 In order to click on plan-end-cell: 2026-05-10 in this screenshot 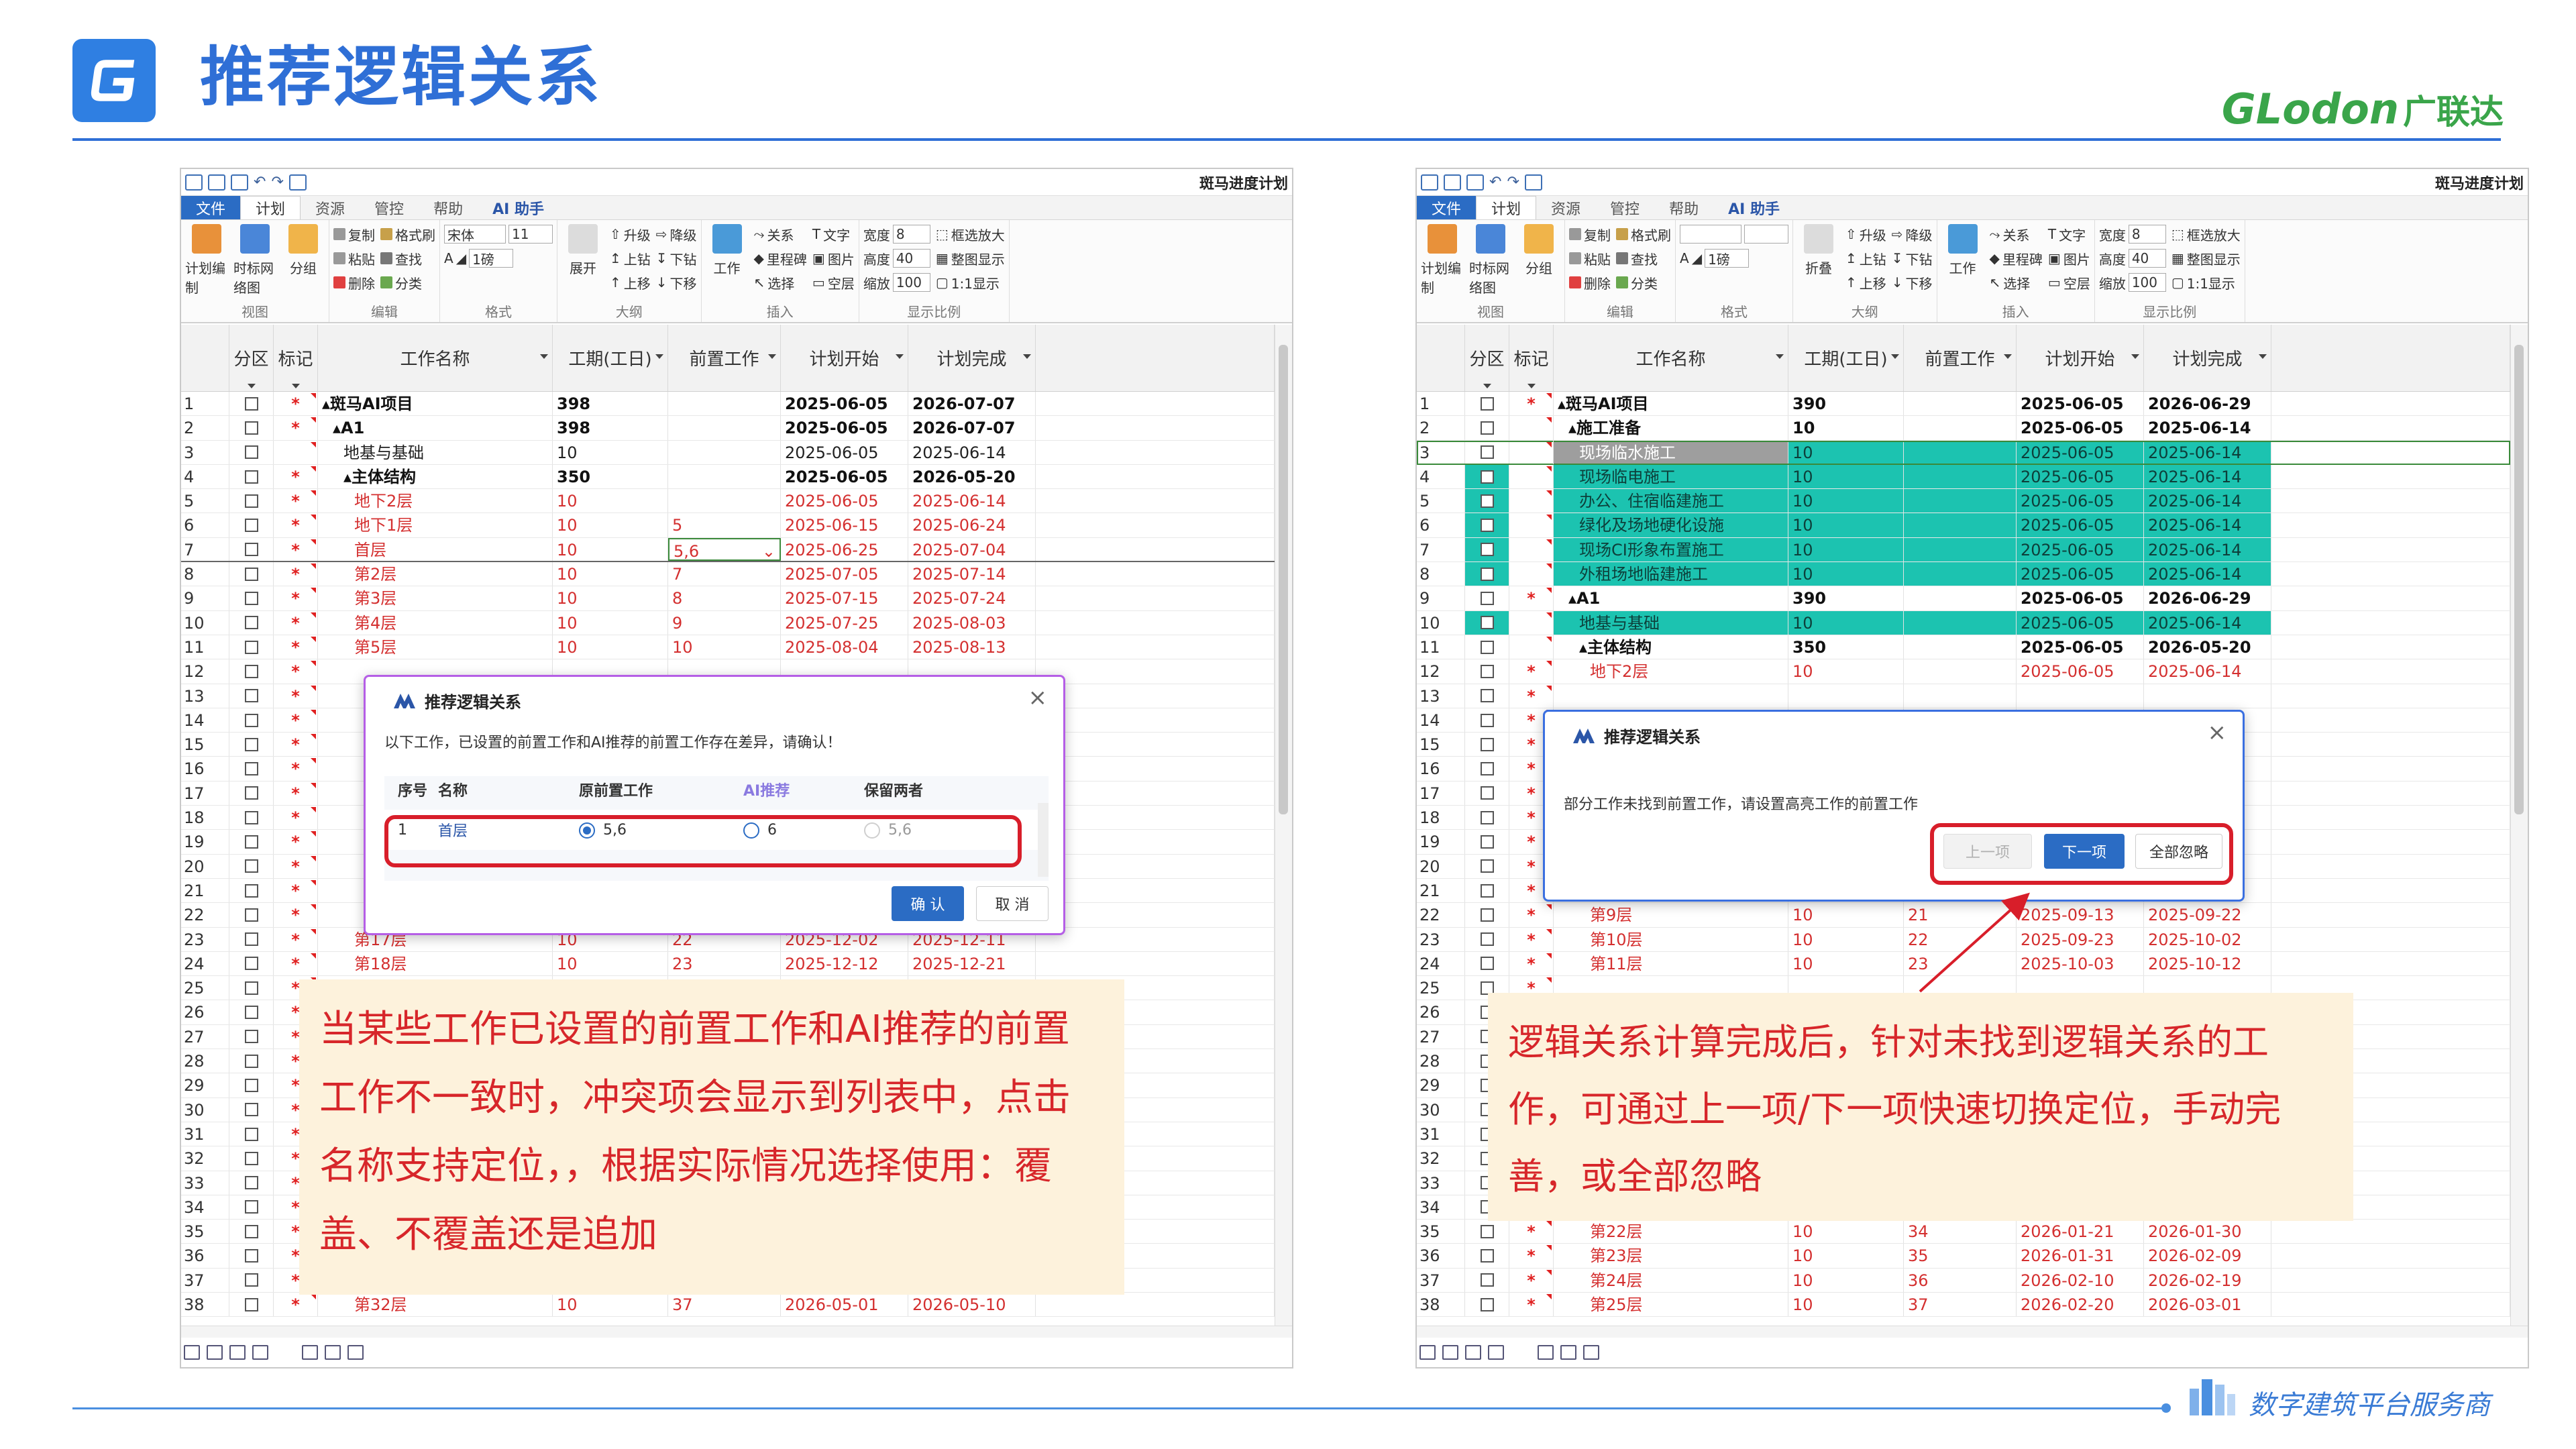, I will do `click(972, 1304)`.